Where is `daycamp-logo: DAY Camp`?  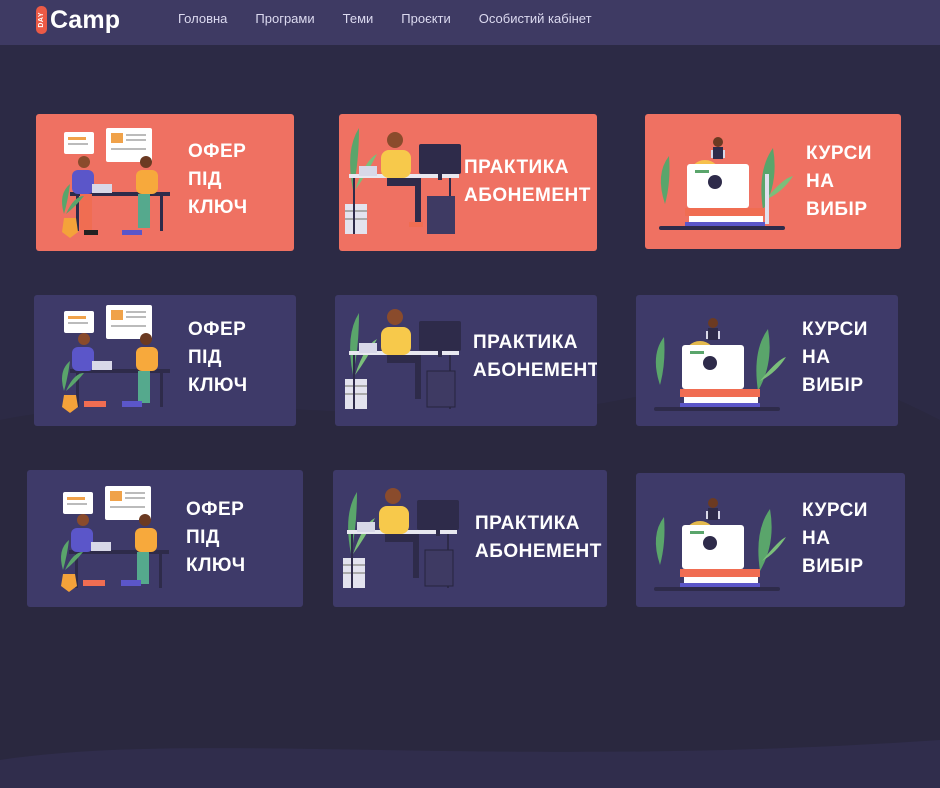 daycamp-logo: DAY Camp is located at coordinates (78, 20).